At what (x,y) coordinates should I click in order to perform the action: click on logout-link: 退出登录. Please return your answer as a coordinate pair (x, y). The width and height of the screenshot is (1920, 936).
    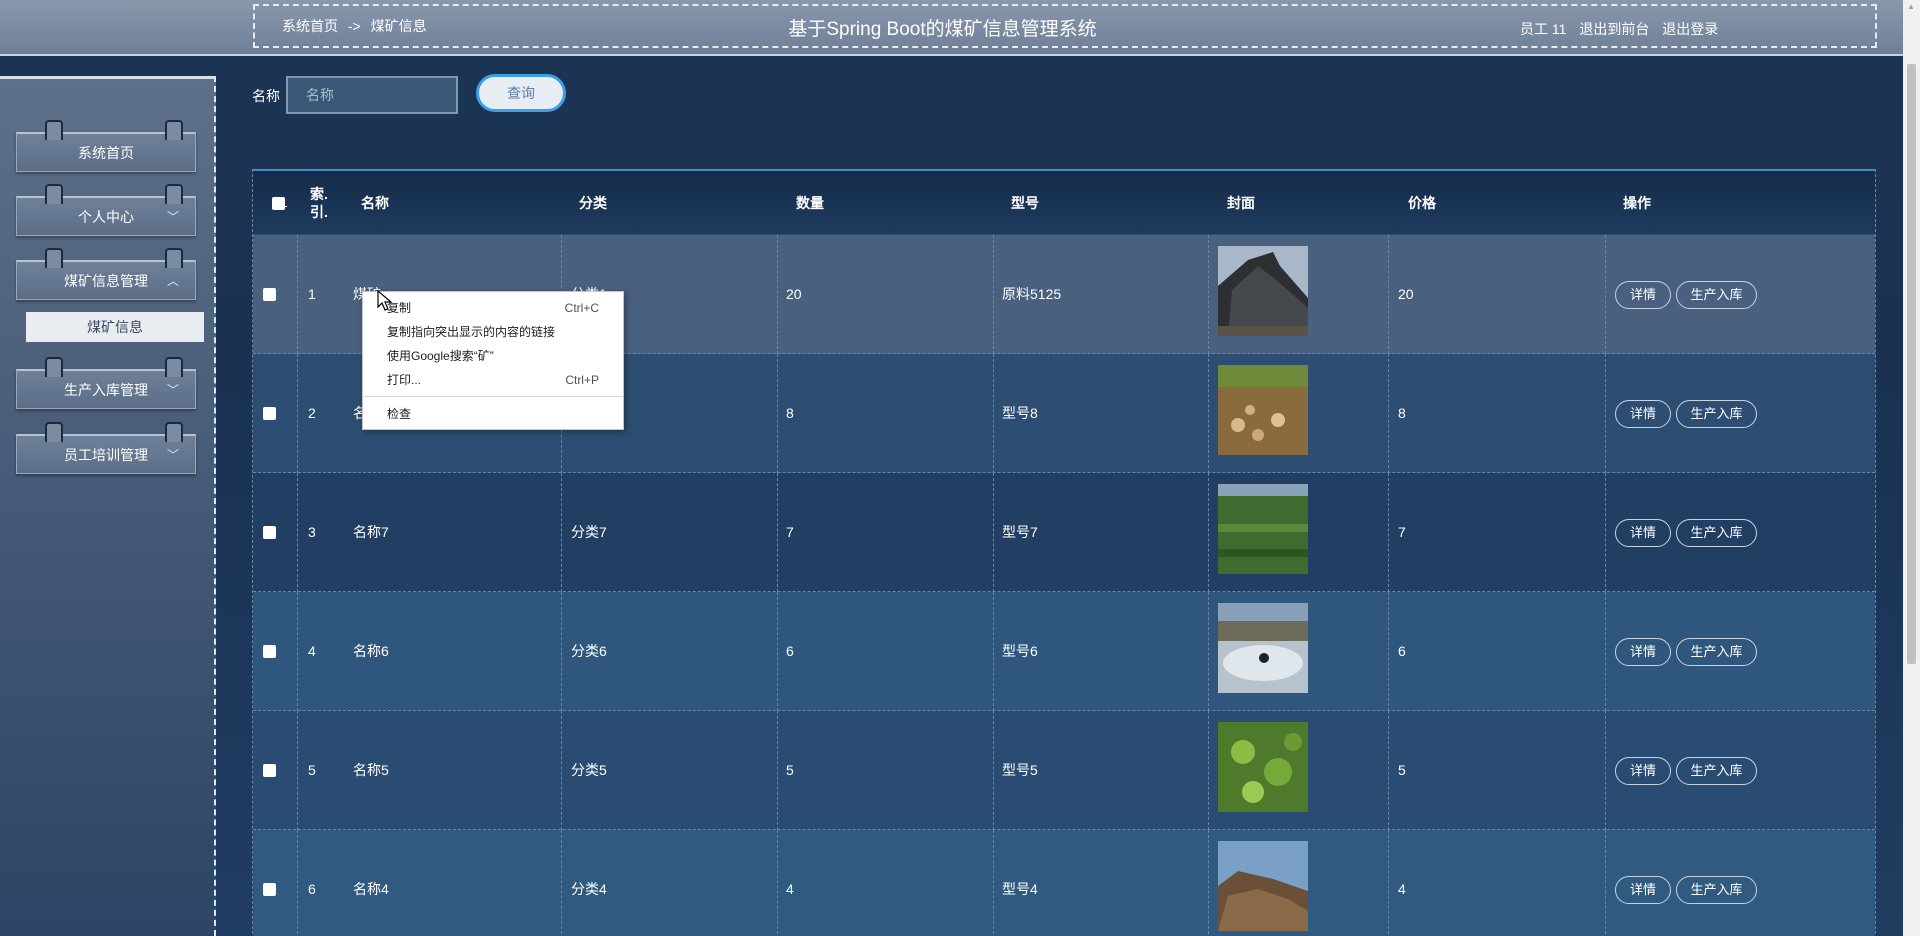
    Looking at the image, I should click on (1690, 29).